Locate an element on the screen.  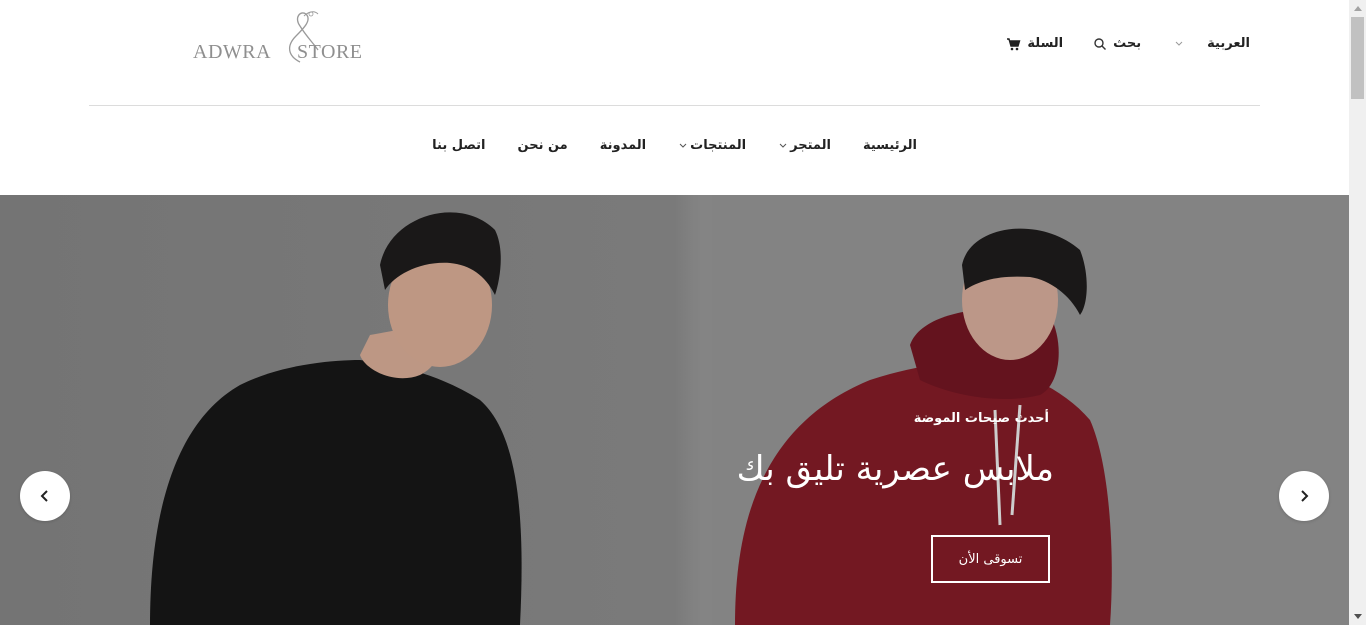
nav-label: من نحن is located at coordinates (542, 145).